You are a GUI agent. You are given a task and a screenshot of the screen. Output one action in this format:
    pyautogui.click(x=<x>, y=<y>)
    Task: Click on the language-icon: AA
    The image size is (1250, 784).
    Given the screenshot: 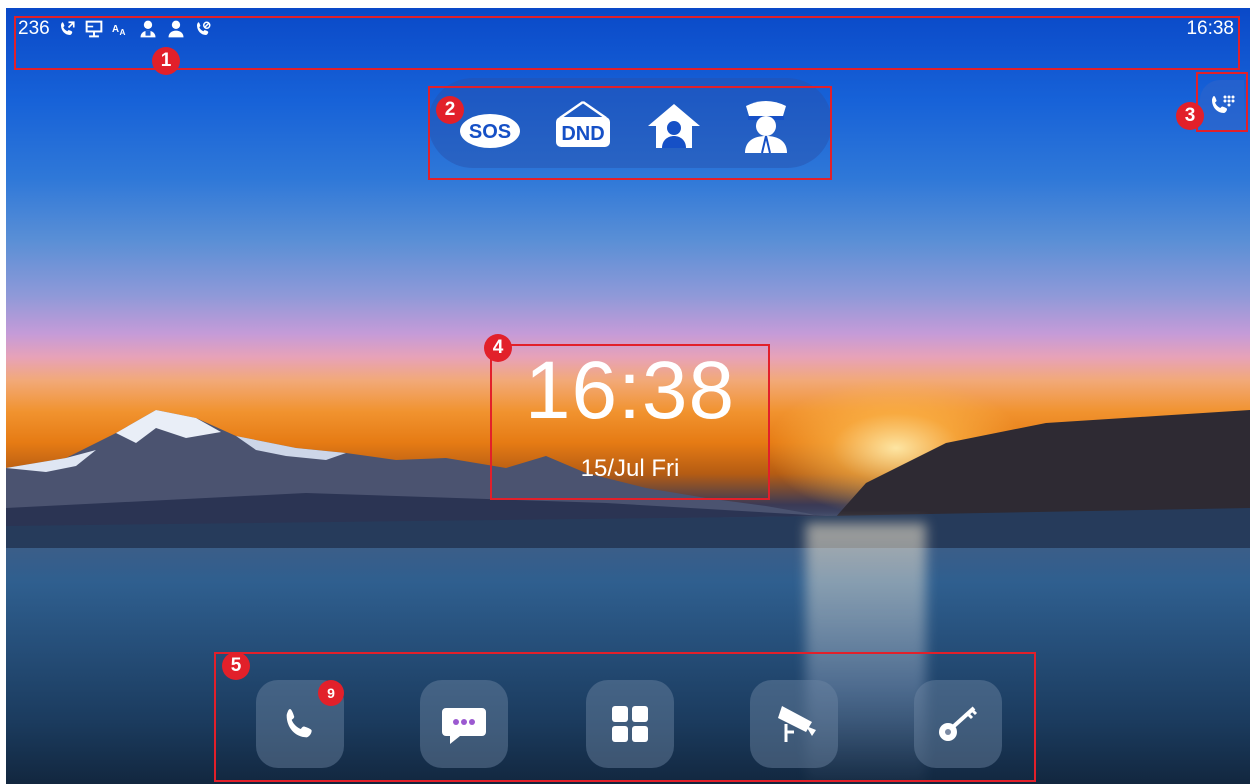 What is the action you would take?
    pyautogui.click(x=121, y=29)
    